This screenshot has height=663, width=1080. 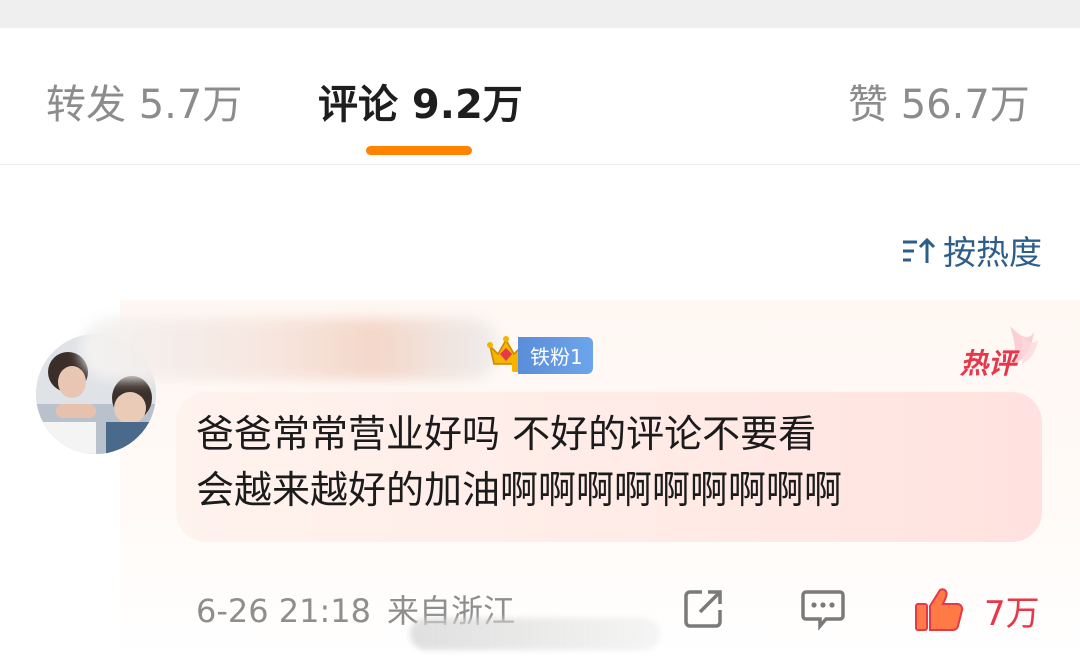 I want to click on comment-icon, so click(x=823, y=613).